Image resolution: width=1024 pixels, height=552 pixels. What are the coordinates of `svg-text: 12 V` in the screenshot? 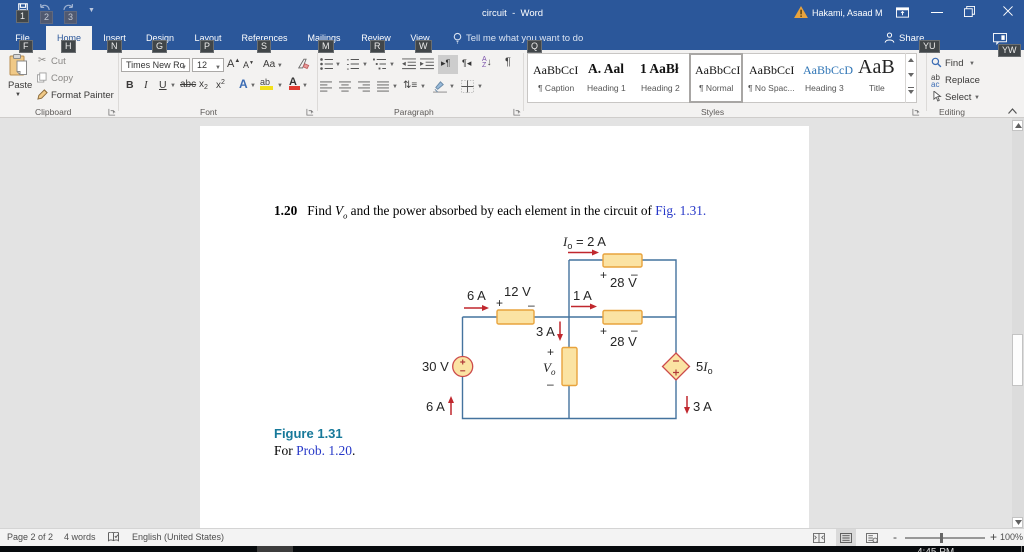 It's located at (517, 291).